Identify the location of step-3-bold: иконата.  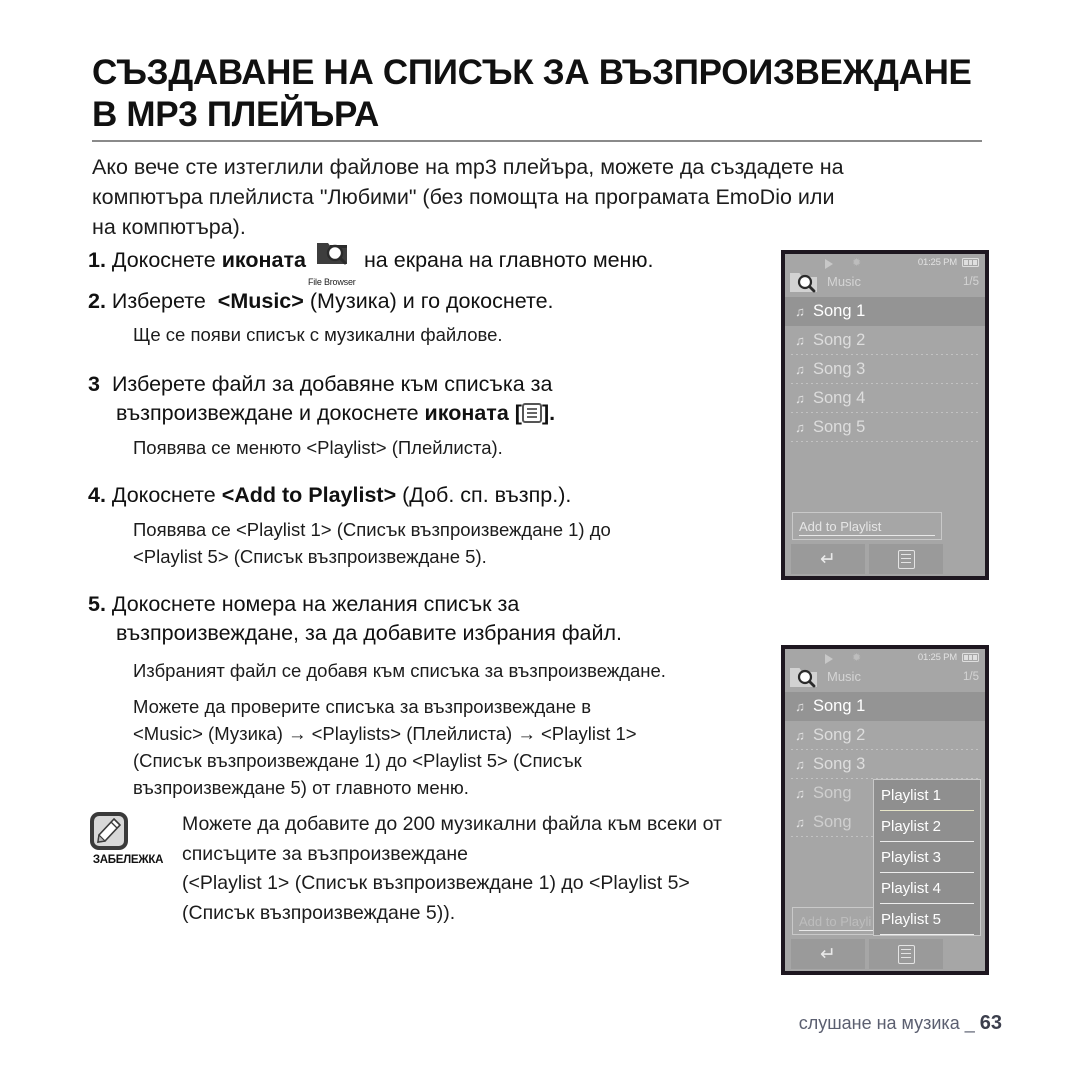
(466, 413).